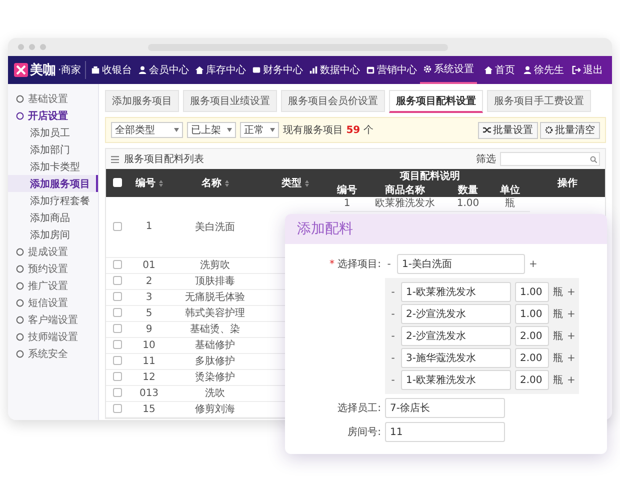 This screenshot has width=620, height=483. I want to click on table-cell: 基础修护, so click(215, 345).